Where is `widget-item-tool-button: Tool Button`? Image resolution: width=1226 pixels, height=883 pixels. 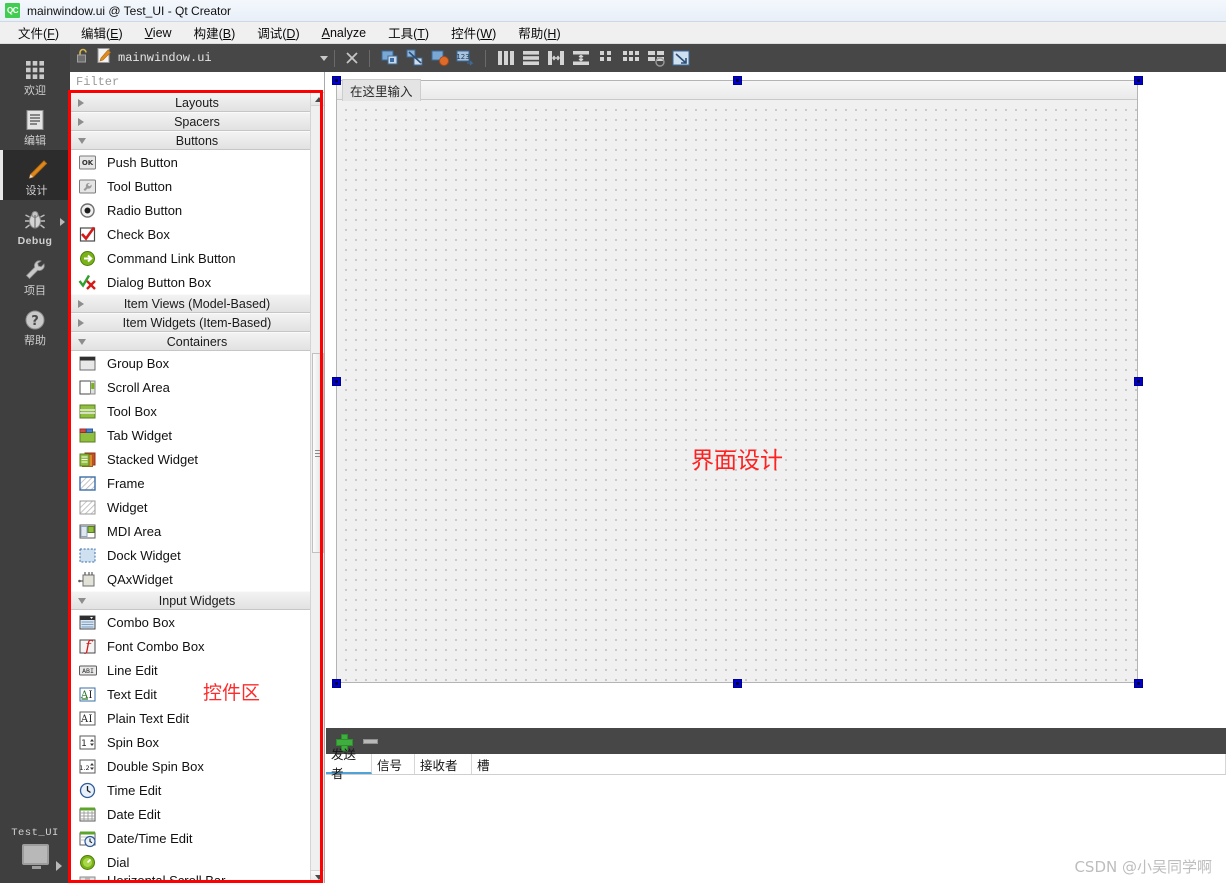
widget-item-tool-button: Tool Button is located at coordinates (197, 186).